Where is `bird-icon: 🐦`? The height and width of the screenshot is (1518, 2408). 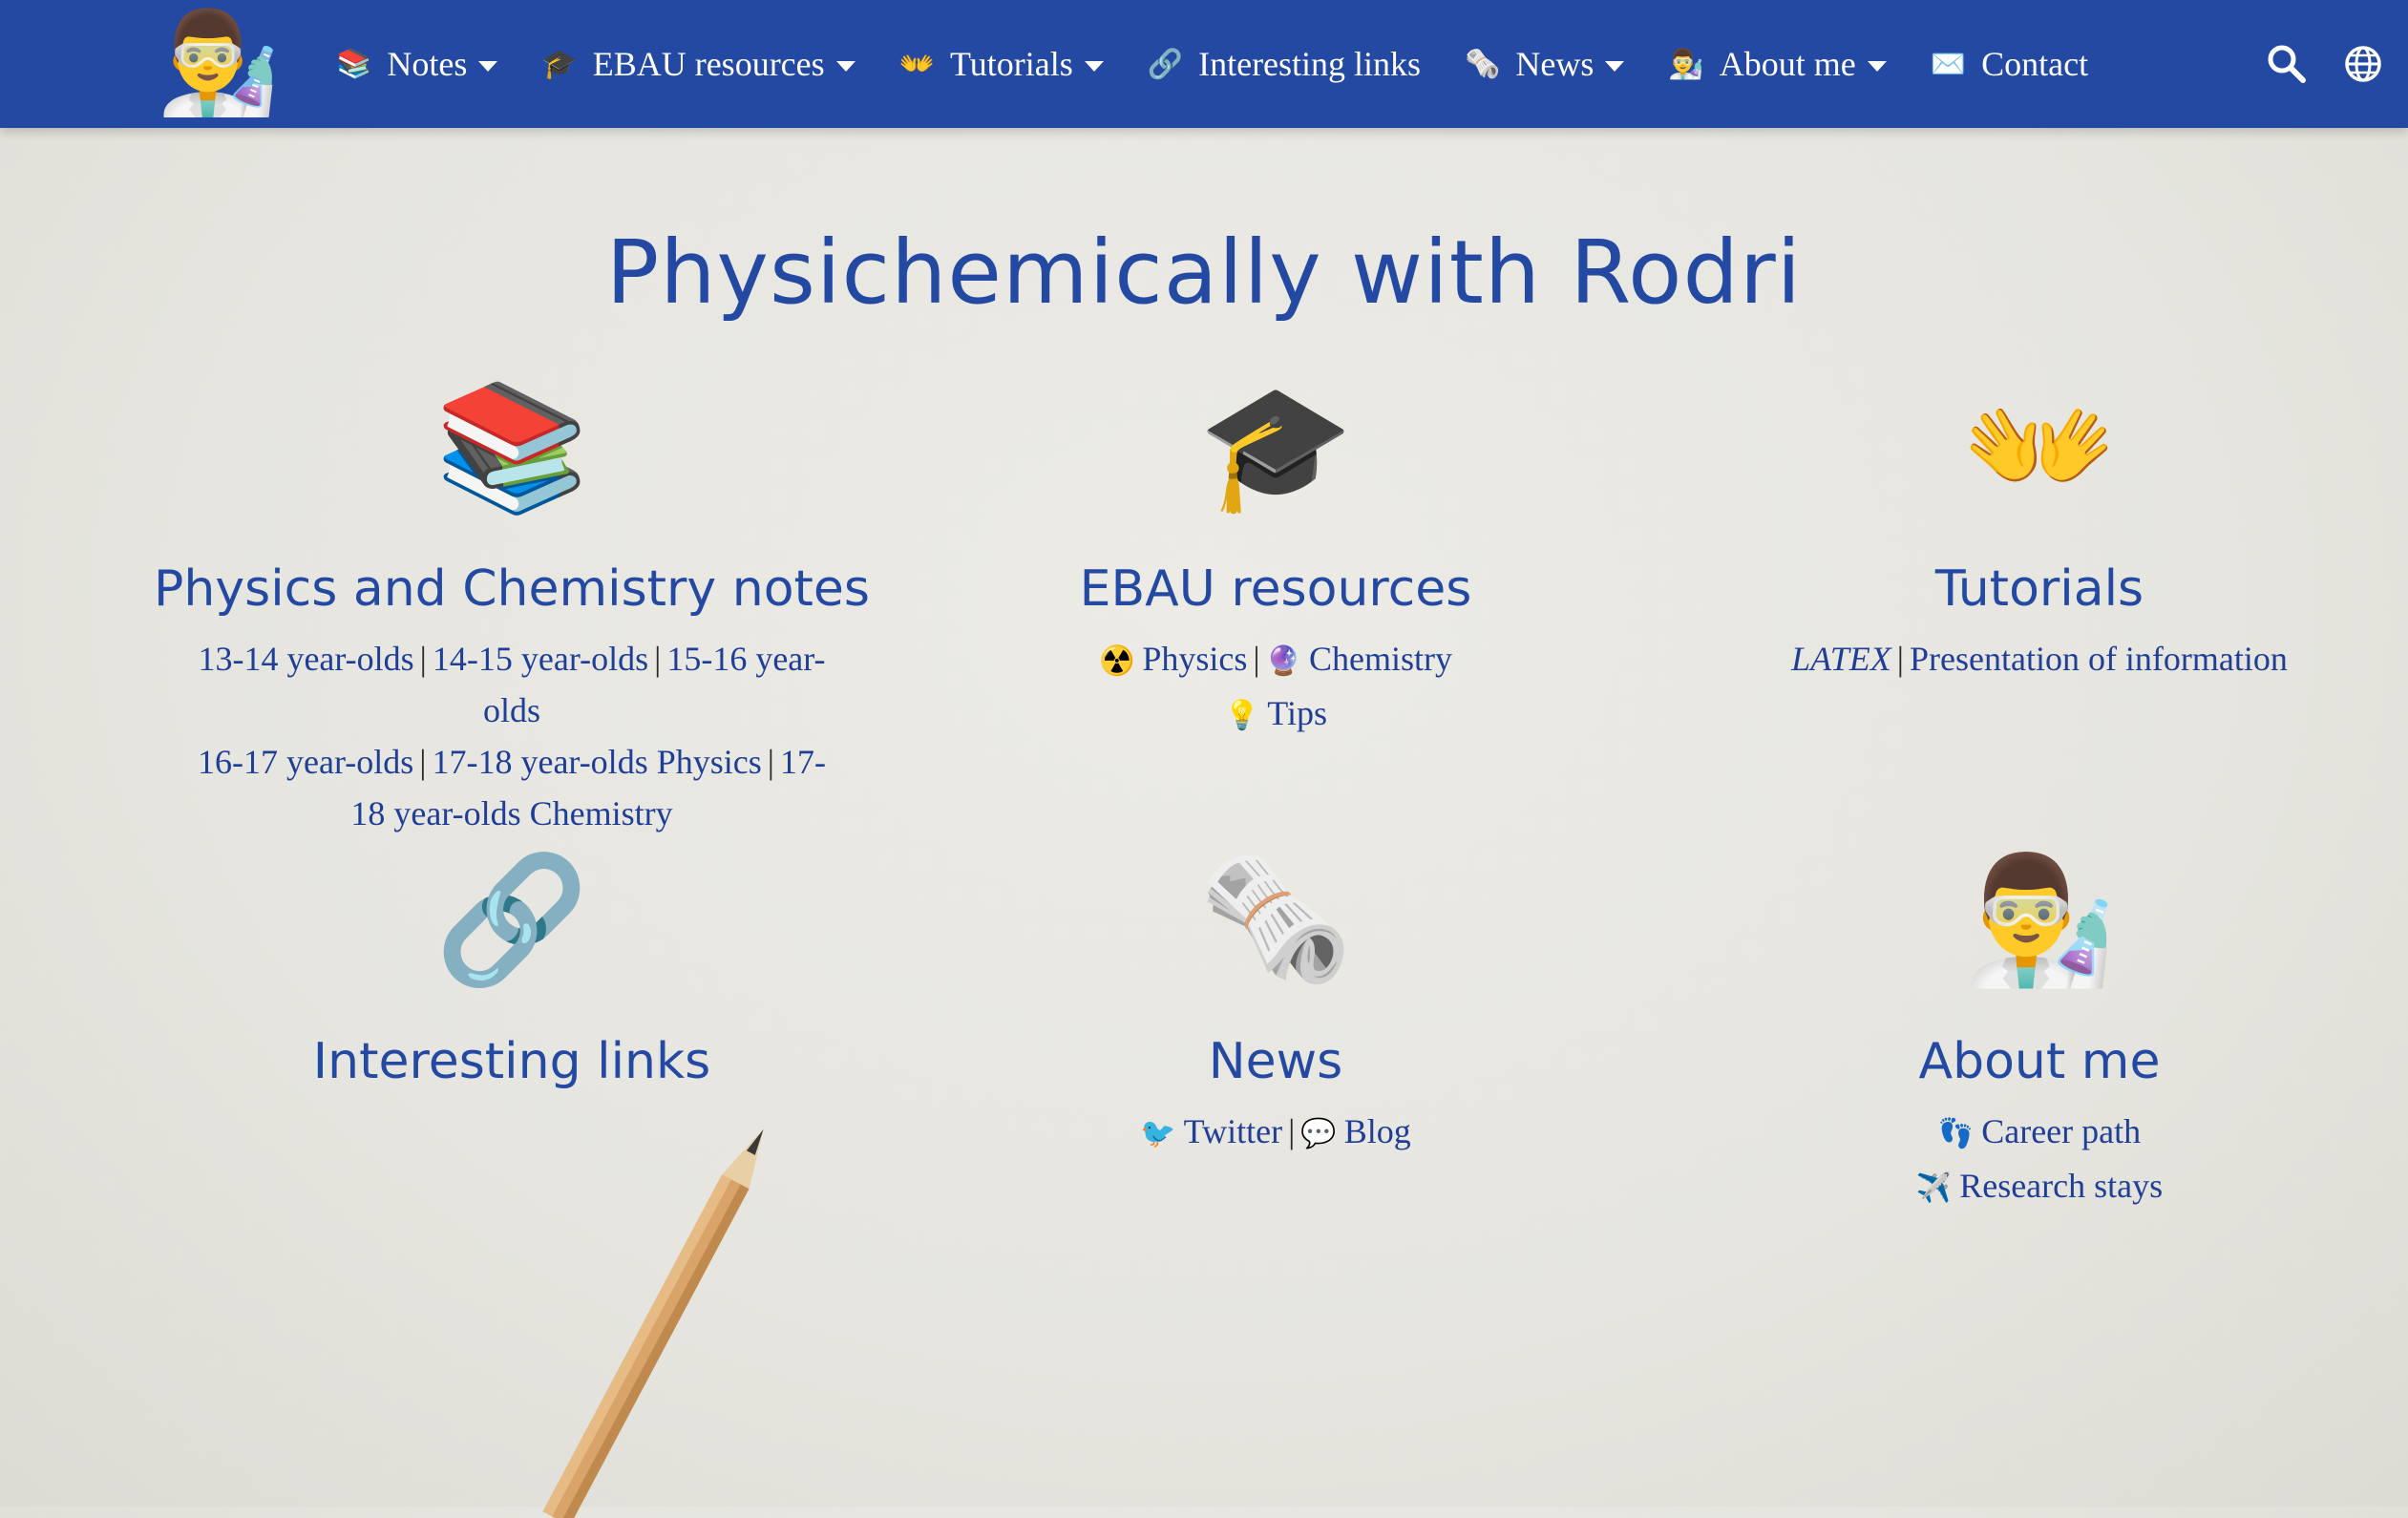
bird-icon: 🐦 is located at coordinates (1158, 1133).